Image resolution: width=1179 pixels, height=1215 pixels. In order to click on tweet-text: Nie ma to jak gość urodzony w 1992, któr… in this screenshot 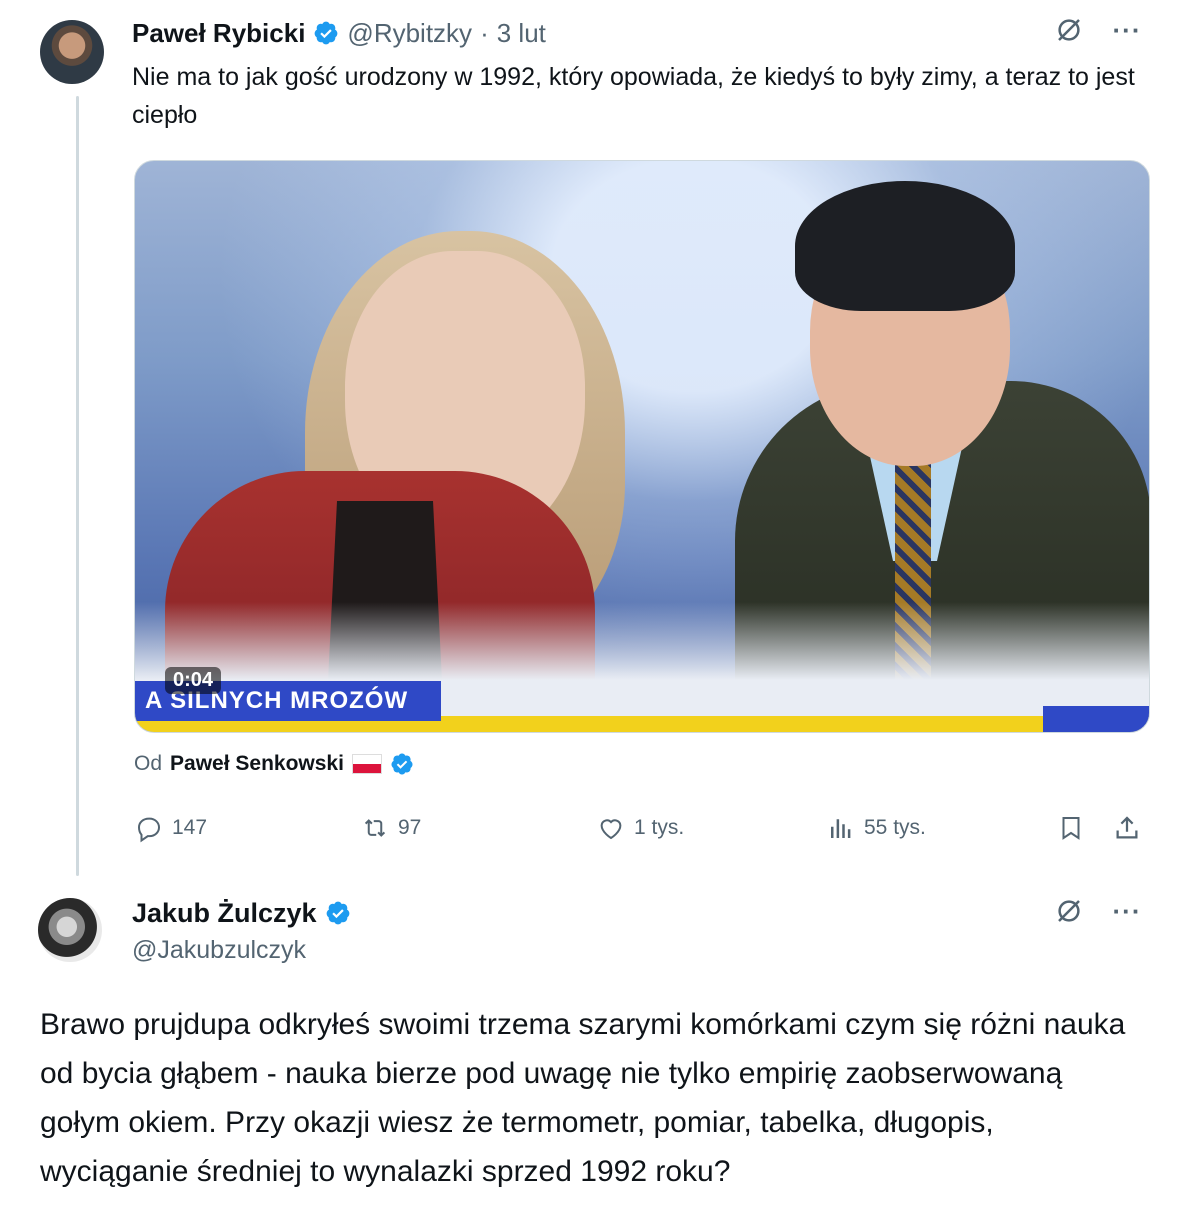, I will do `click(633, 96)`.